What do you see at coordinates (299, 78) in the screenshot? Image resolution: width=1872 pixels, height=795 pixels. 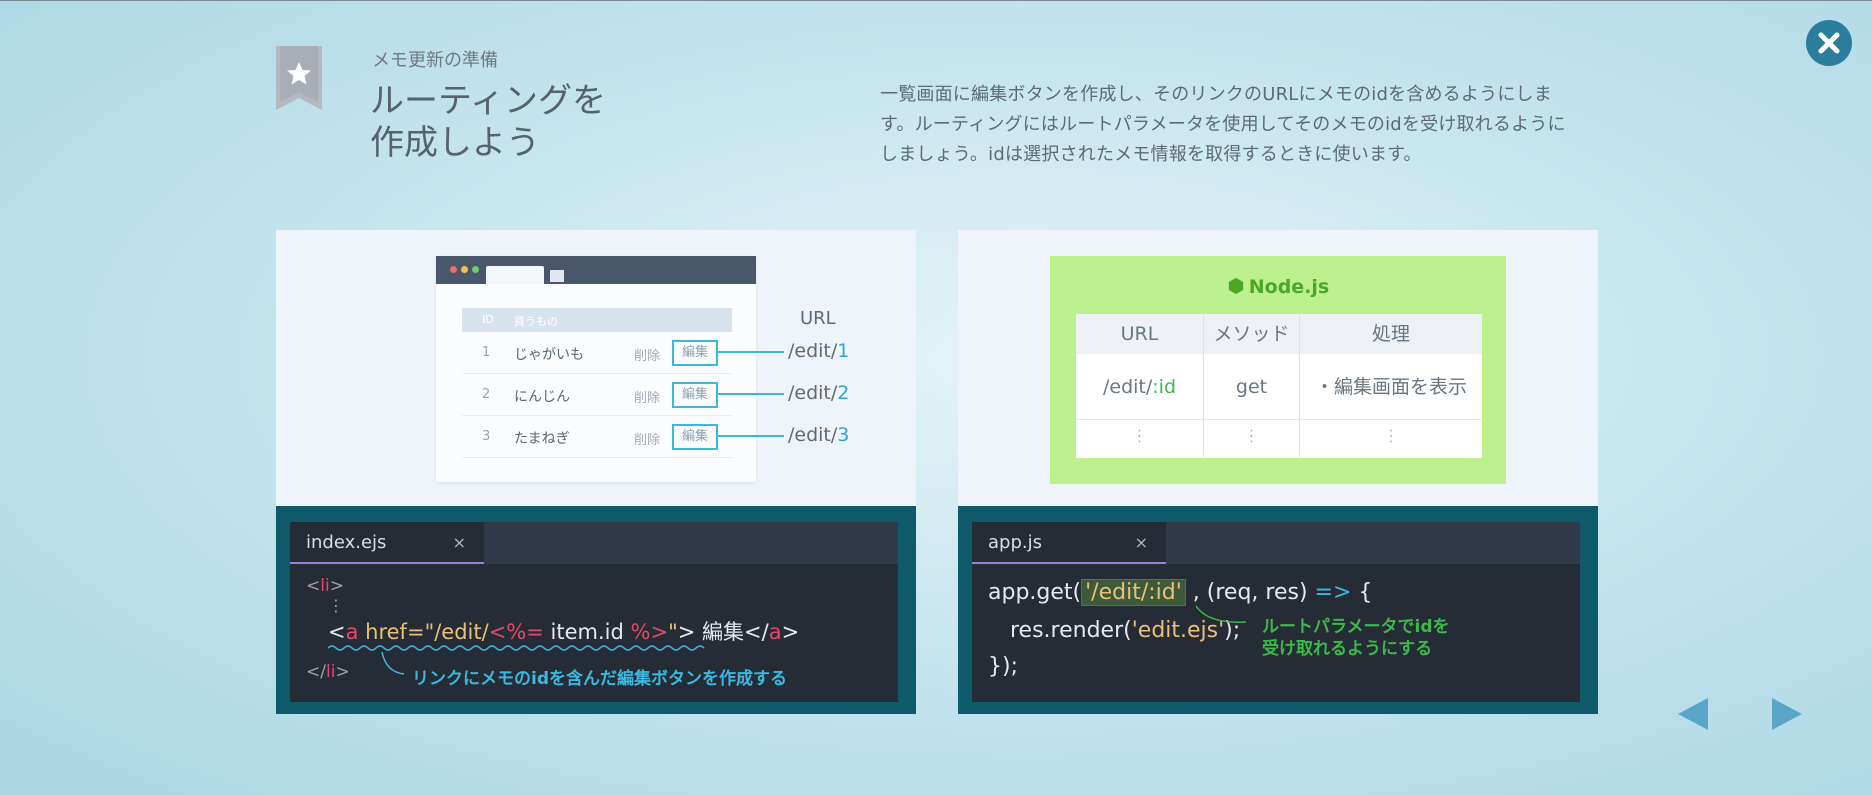 I see `star-bookmark-icon` at bounding box center [299, 78].